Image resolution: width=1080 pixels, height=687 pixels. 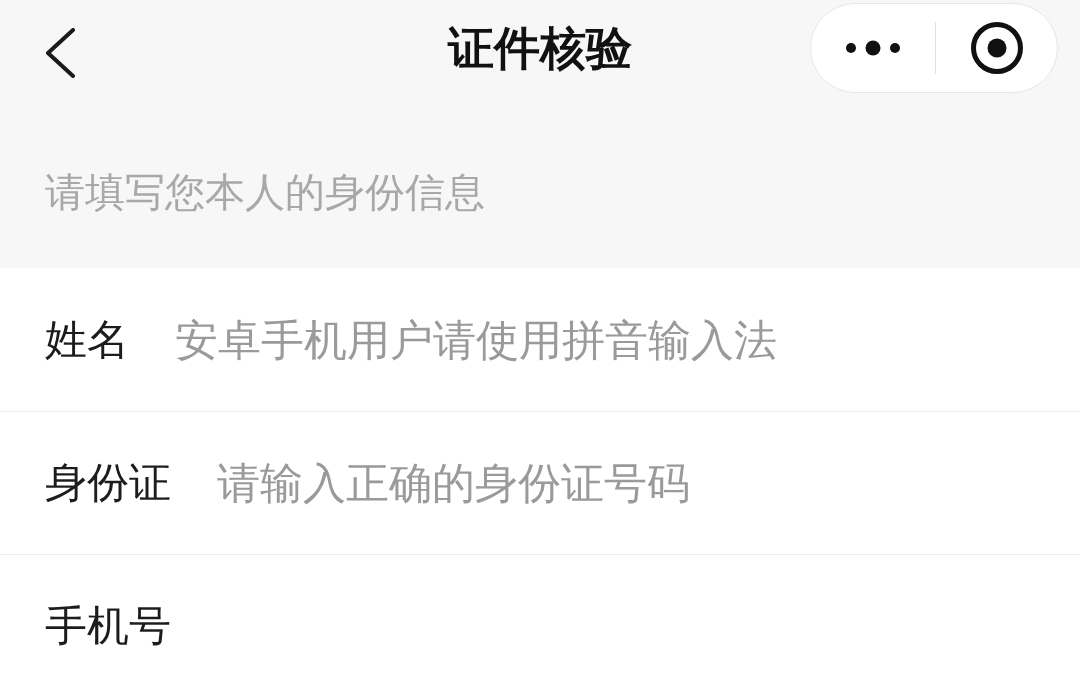 What do you see at coordinates (996, 48) in the screenshot?
I see `target-icon` at bounding box center [996, 48].